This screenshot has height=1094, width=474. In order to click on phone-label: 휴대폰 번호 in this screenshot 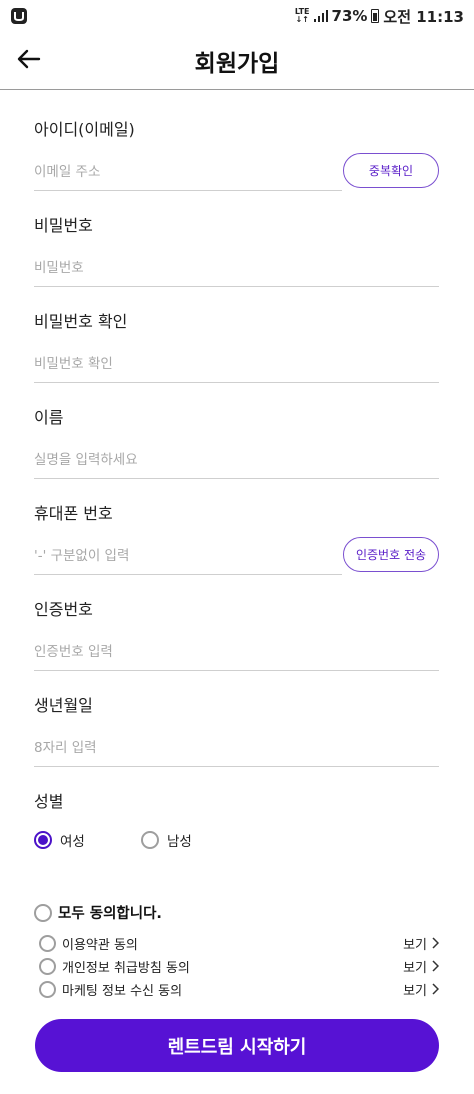, I will do `click(73, 513)`.